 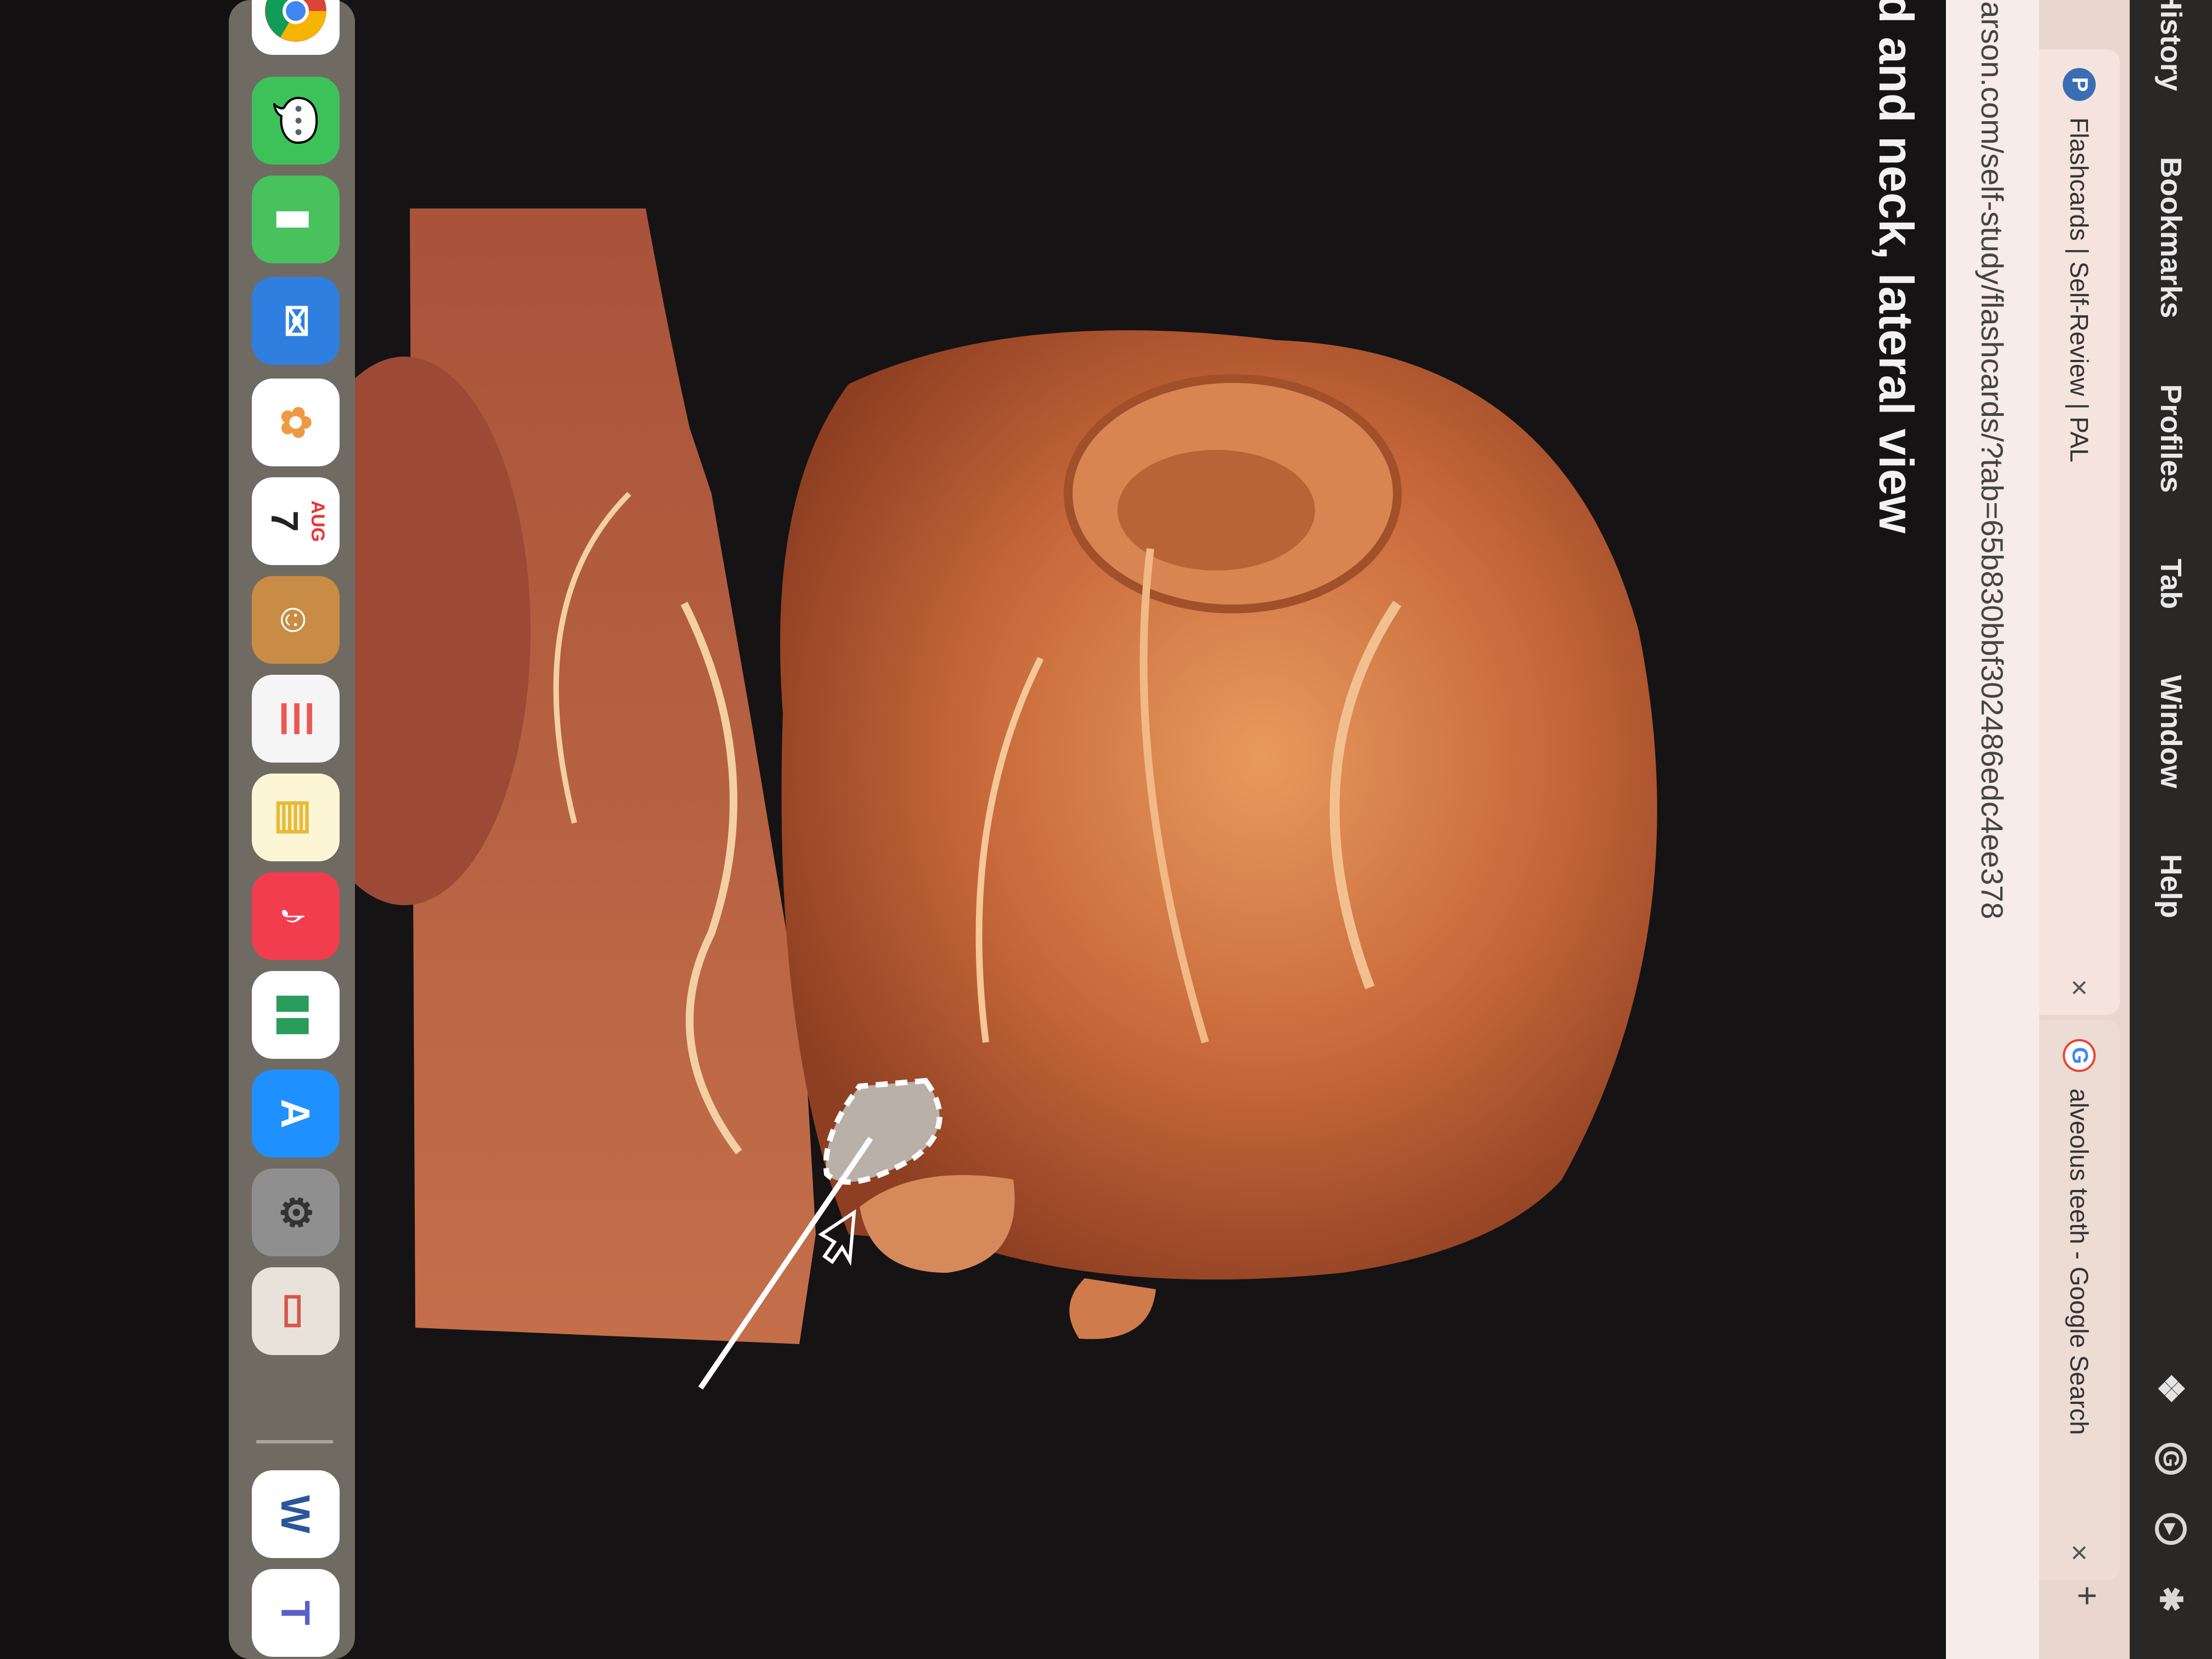 I want to click on contacts-app-icon: ☺, so click(x=296, y=620).